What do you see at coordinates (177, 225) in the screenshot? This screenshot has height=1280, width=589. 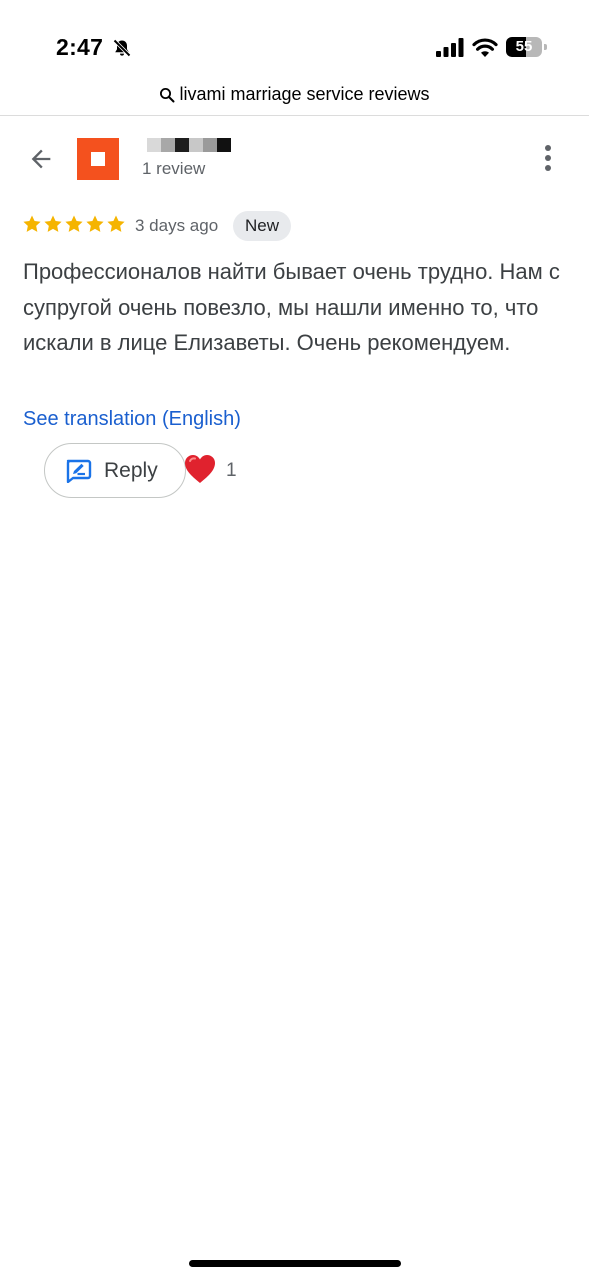 I see `review-time: 3 days ago` at bounding box center [177, 225].